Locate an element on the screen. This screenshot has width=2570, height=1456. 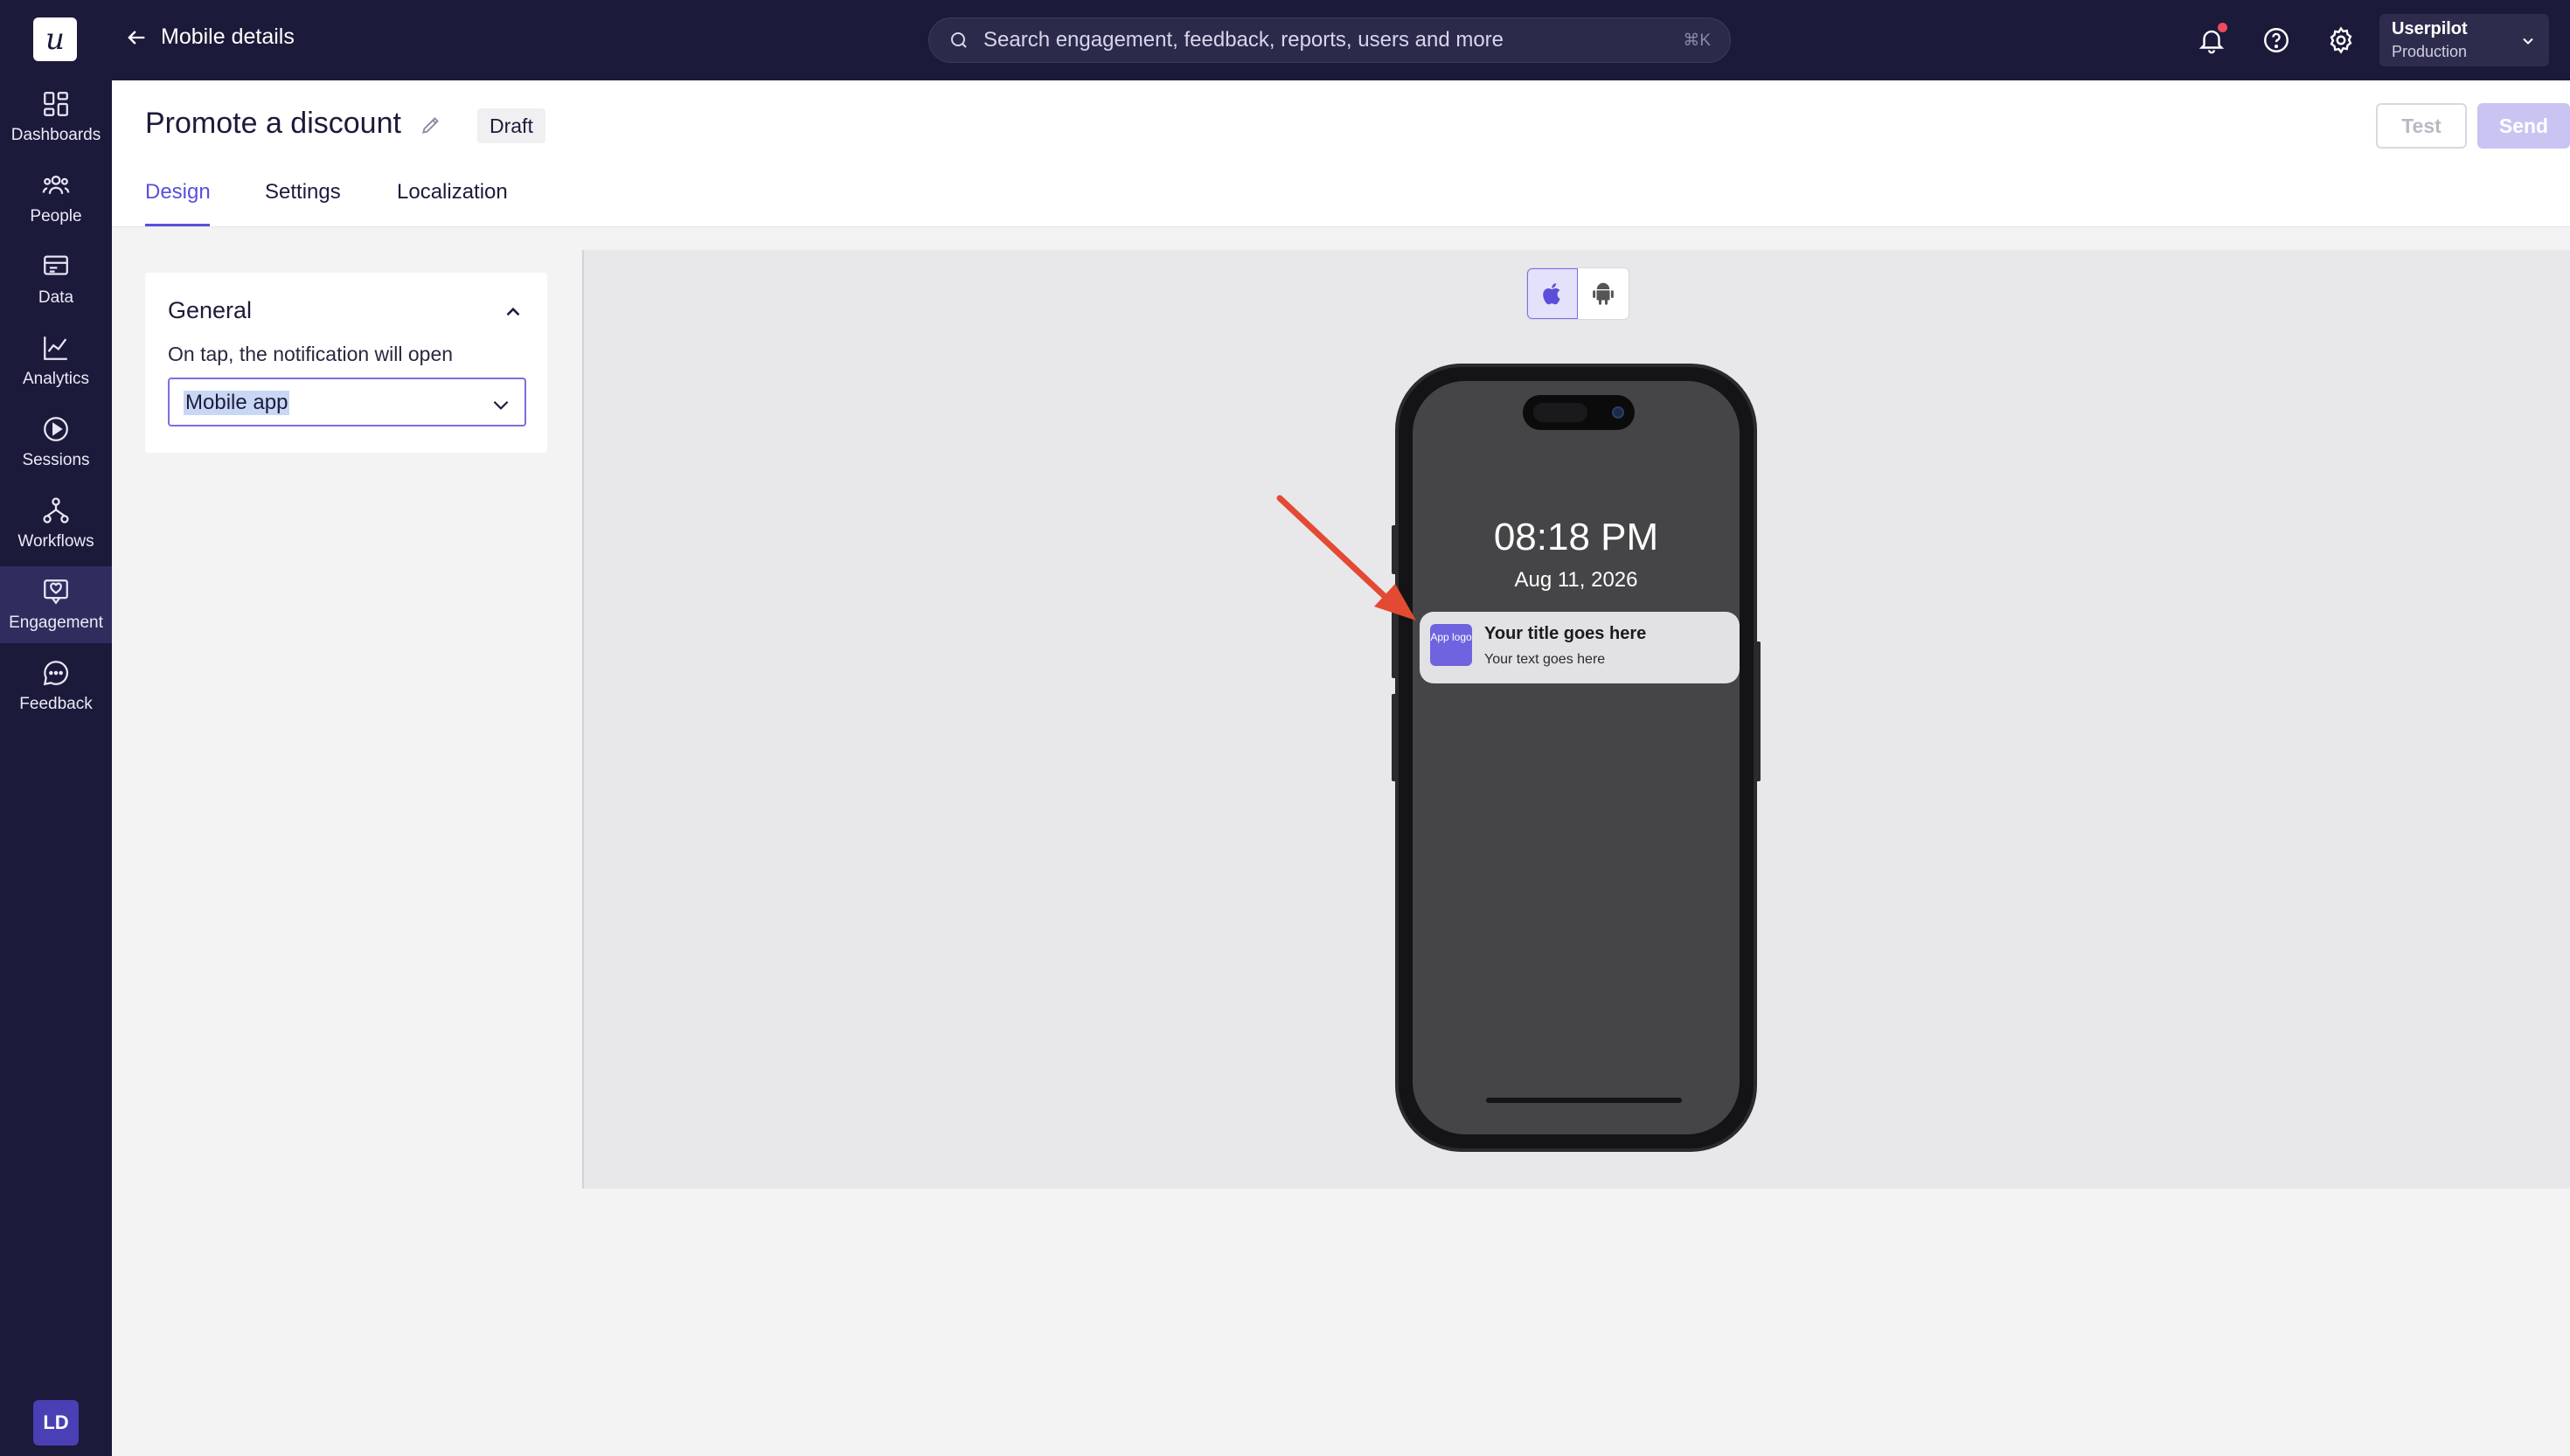
camera-lens is located at coordinates (1618, 412).